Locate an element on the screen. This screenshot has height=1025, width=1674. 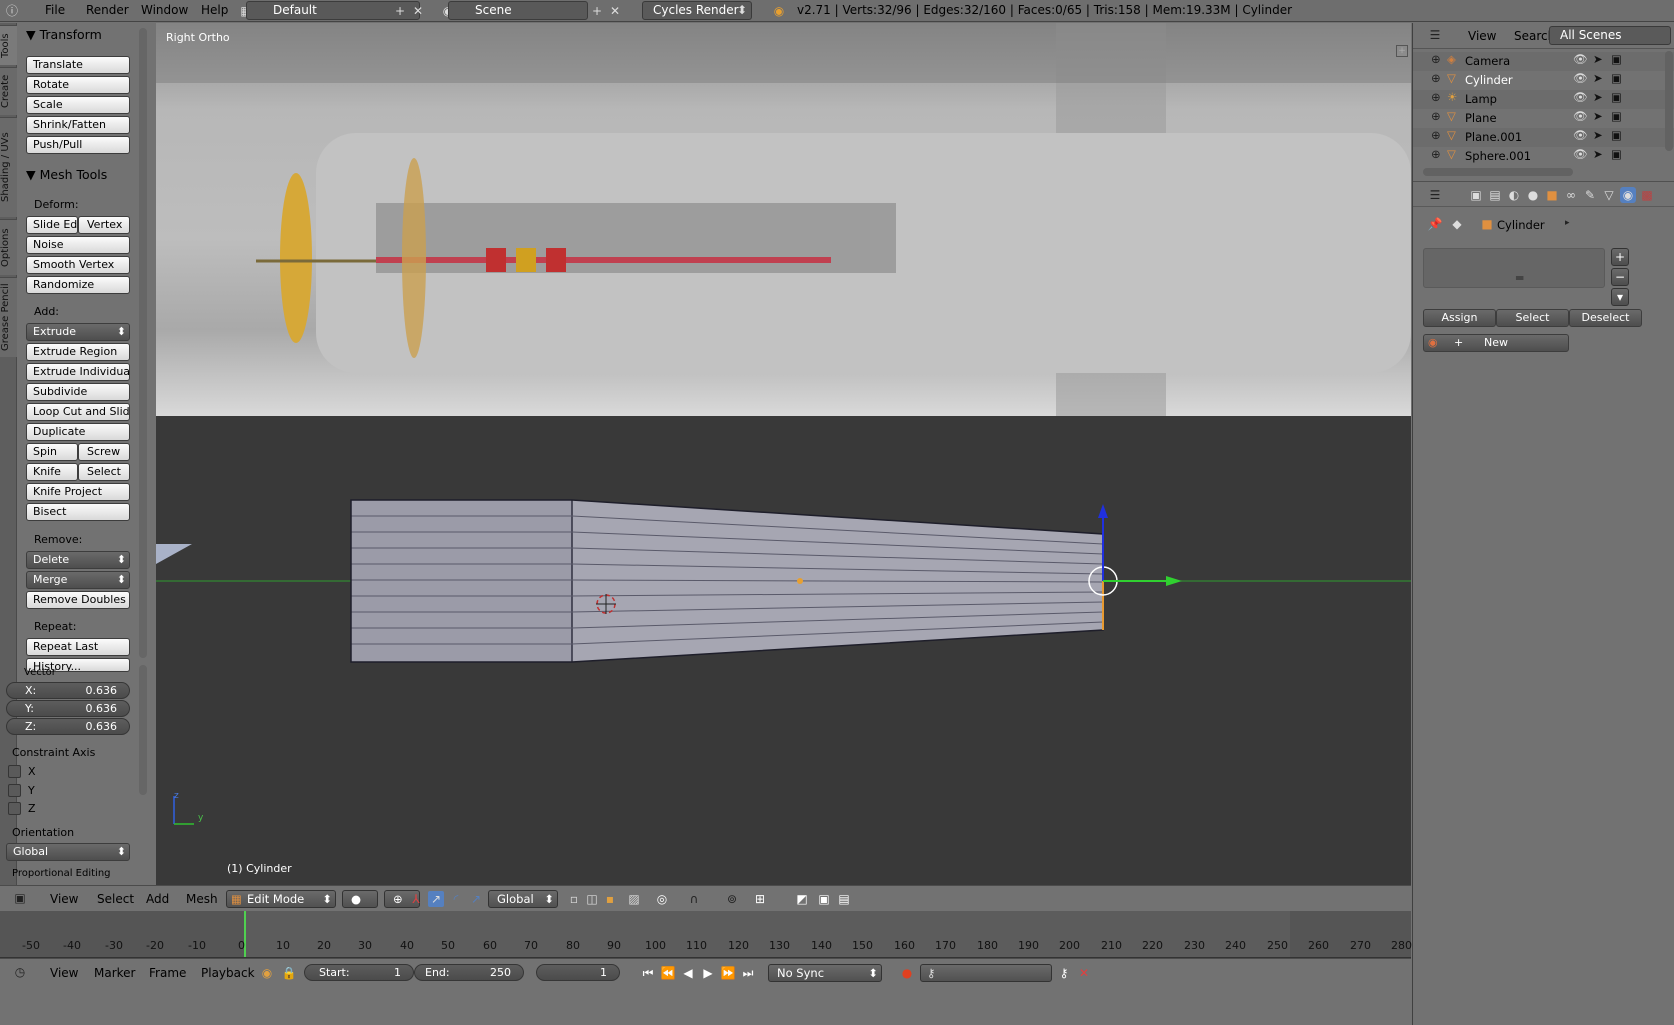
insert-keyframe-icon: ⚷ is located at coordinates (1064, 973).